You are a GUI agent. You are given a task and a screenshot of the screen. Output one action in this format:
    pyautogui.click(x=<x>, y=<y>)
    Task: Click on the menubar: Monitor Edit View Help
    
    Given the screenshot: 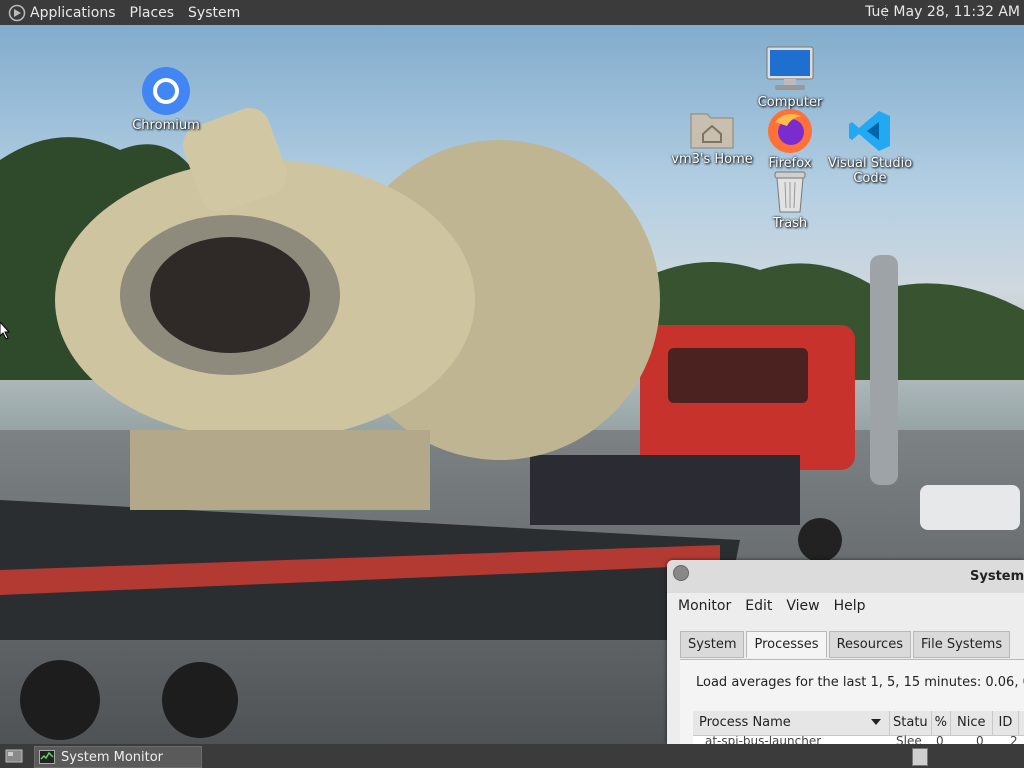 What is the action you would take?
    pyautogui.click(x=845, y=605)
    